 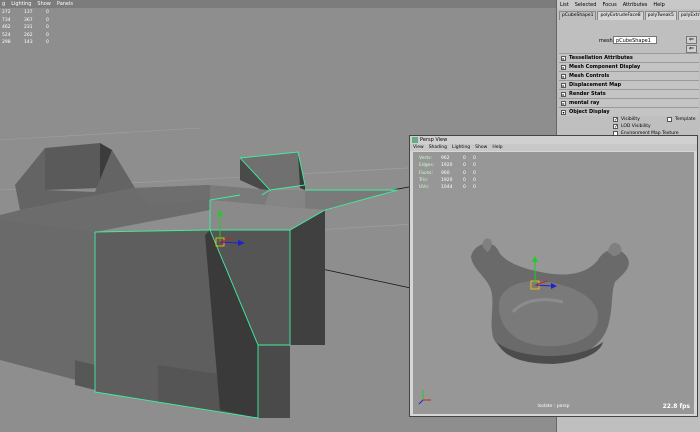 I want to click on section-mesh-controls: ▸ Mesh Controls, so click(x=629, y=75).